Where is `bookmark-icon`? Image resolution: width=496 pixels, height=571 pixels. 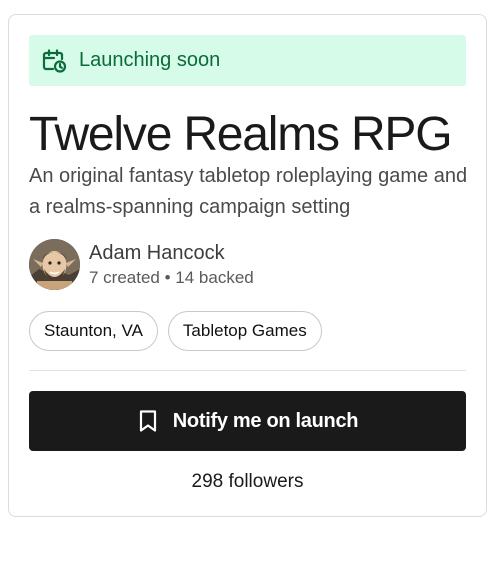
bookmark-icon is located at coordinates (148, 421).